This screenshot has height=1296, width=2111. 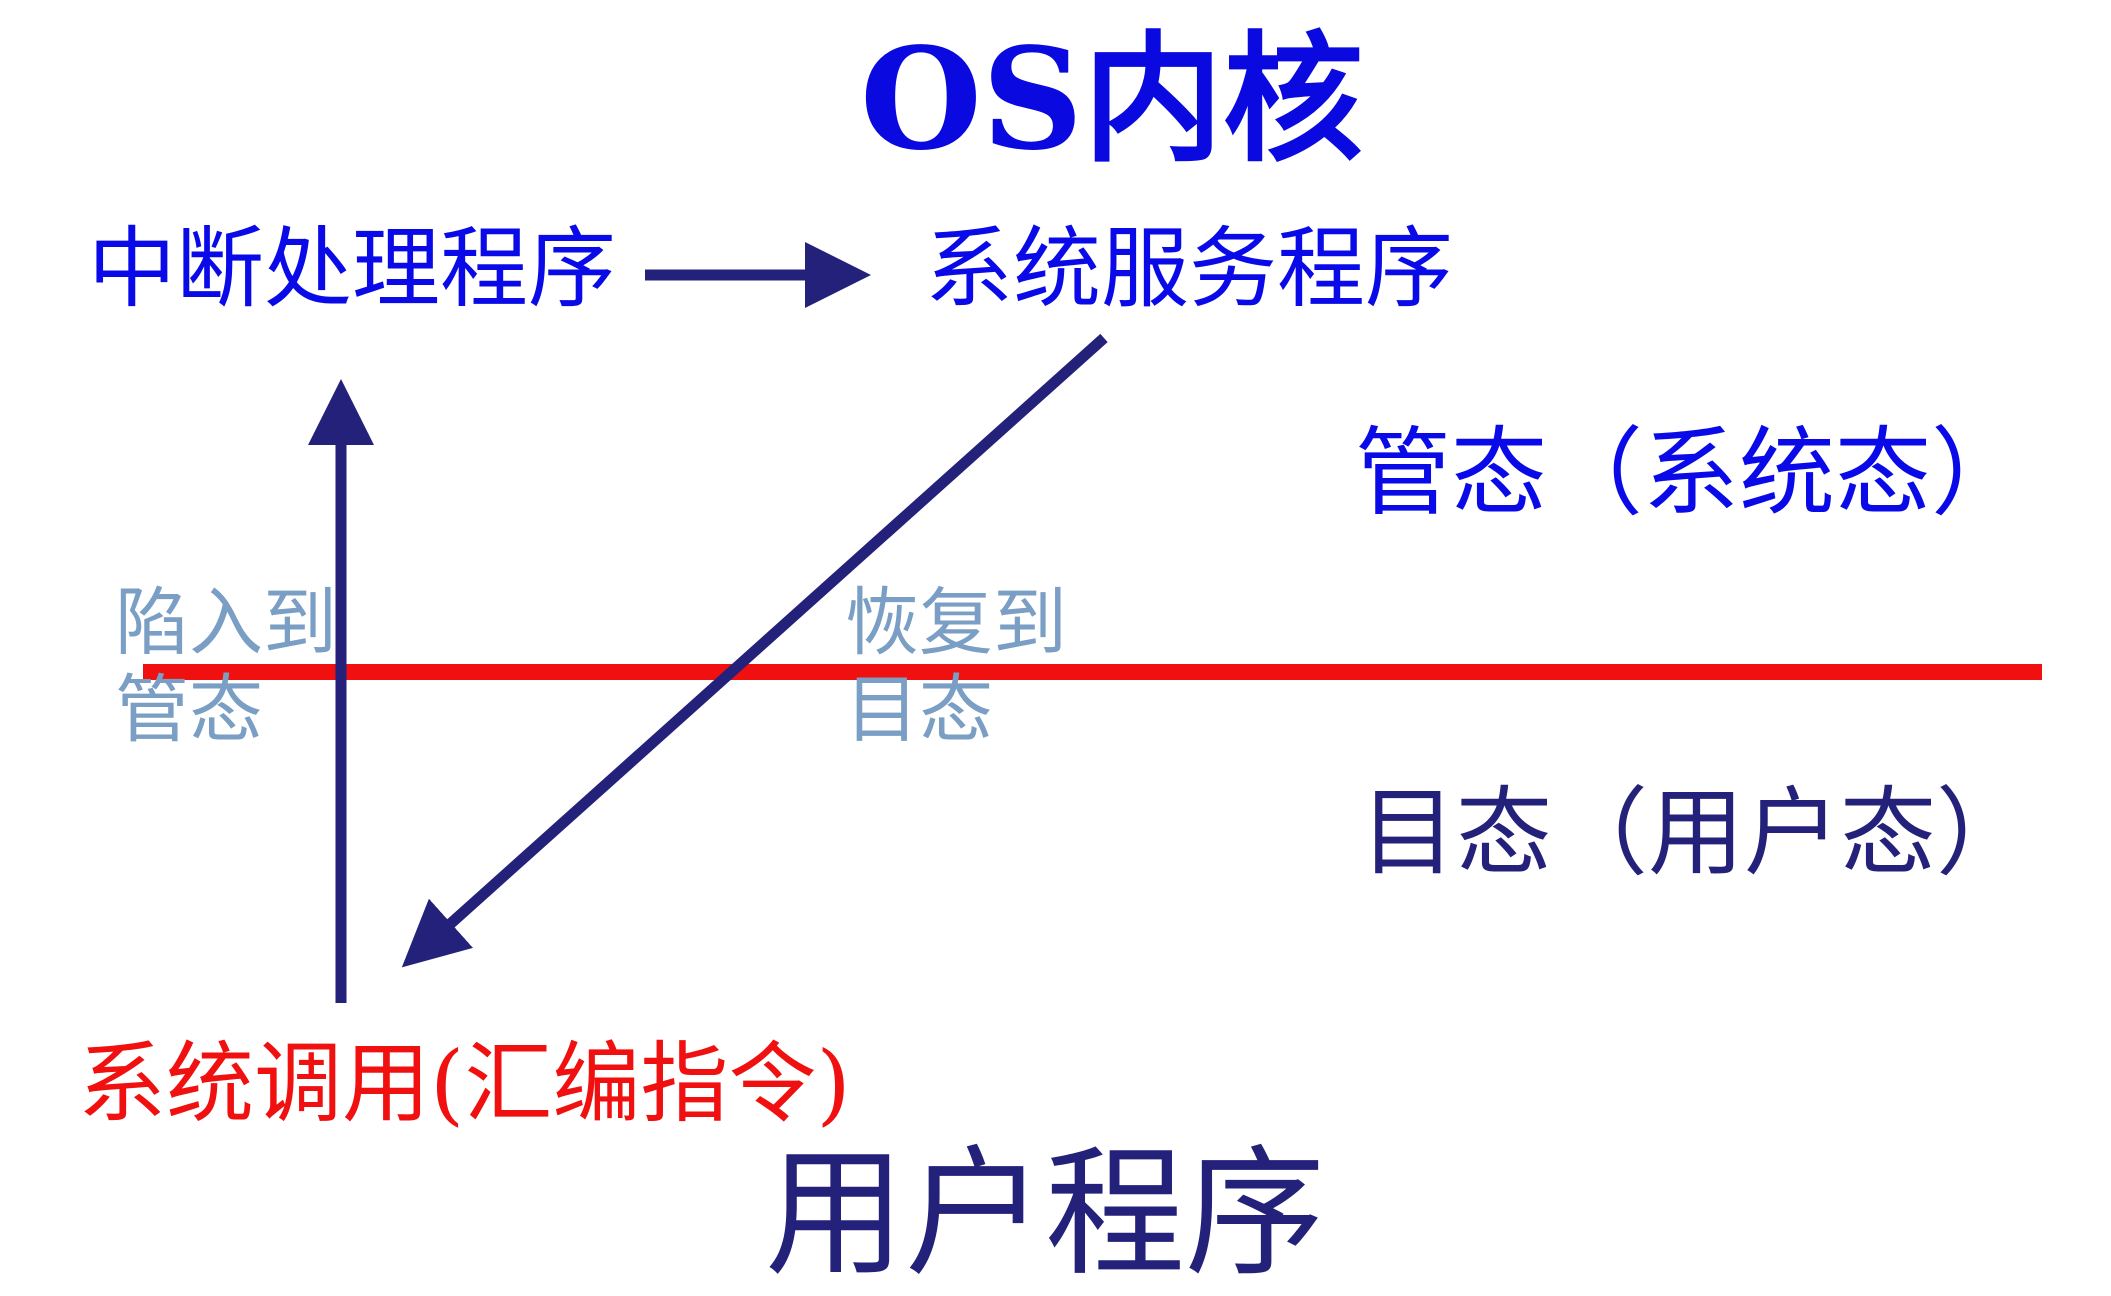 I want to click on kernel-mode-label: 管态（系统态）, so click(x=1691, y=473).